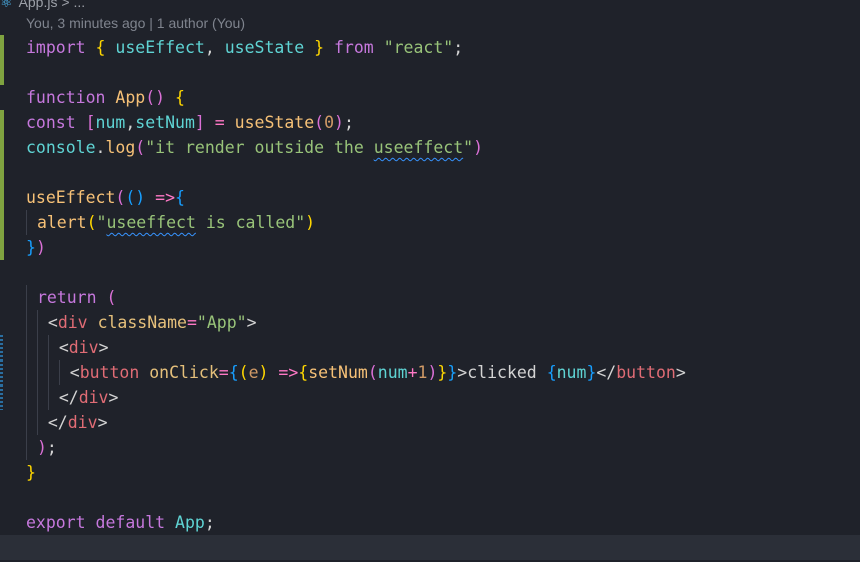 The height and width of the screenshot is (562, 860). Describe the element at coordinates (430, 472) in the screenshot. I see `code-line: }` at that location.